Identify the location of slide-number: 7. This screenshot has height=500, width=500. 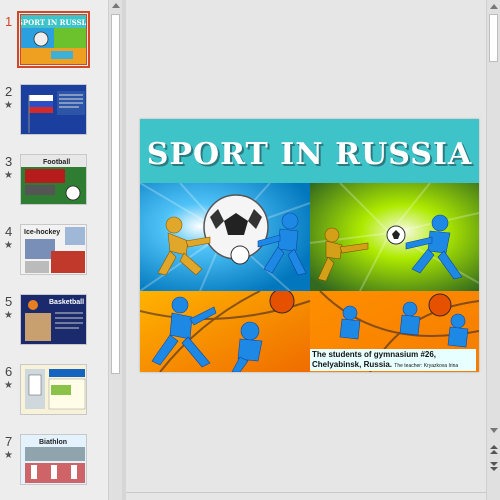
(9, 441).